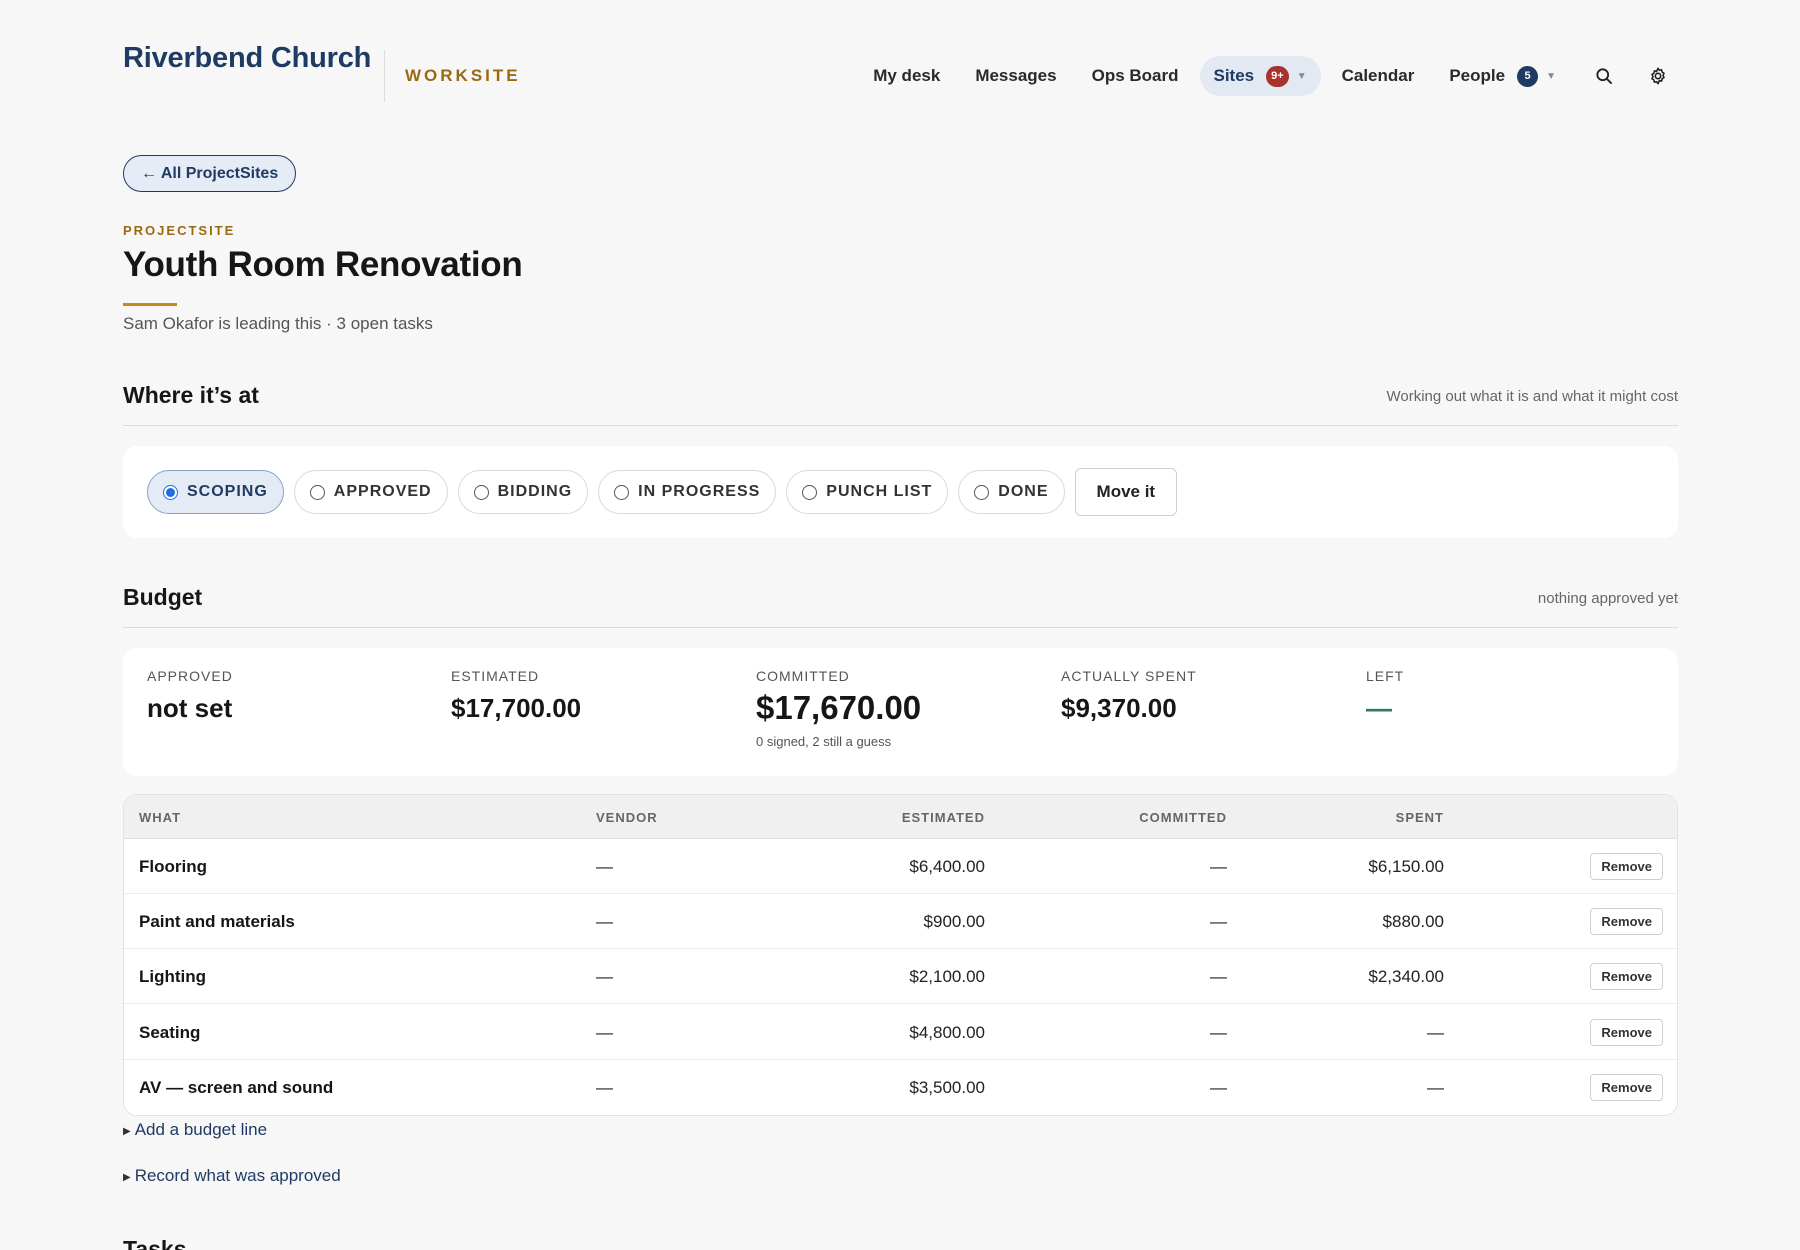 Image resolution: width=1800 pixels, height=1250 pixels. I want to click on metric-label: LEFT, so click(1385, 676).